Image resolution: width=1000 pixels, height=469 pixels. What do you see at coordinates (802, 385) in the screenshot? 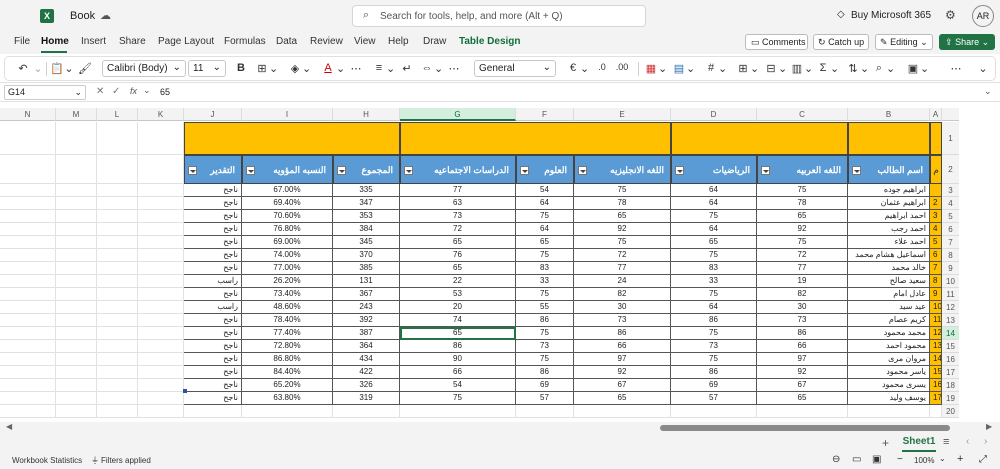
I see `table-cell: 67` at bounding box center [802, 385].